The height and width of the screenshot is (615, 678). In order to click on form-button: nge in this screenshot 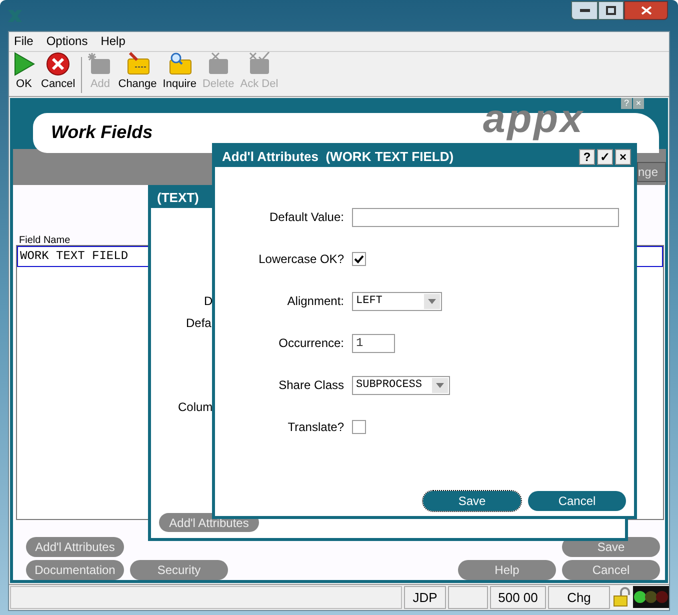, I will do `click(651, 172)`.